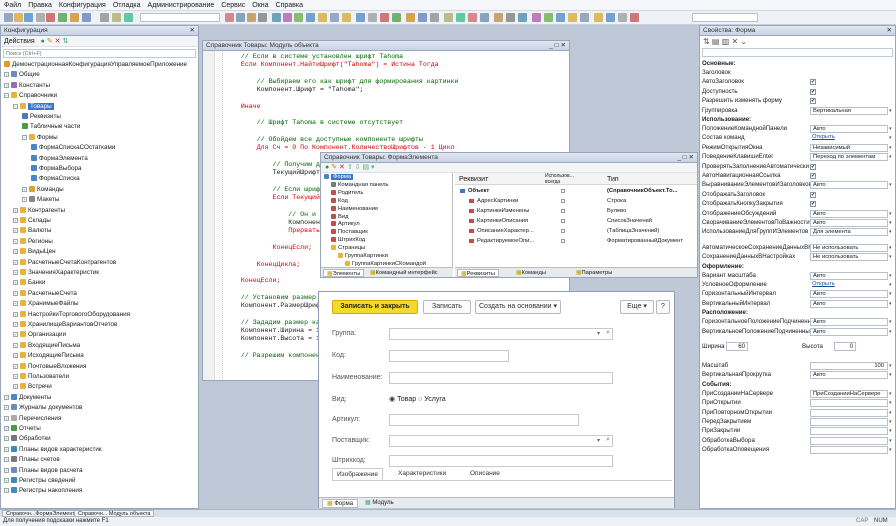 Image resolution: width=896 pixels, height=526 pixels. What do you see at coordinates (99, 200) in the screenshot?
I see `config-tree-item: + Макеты` at bounding box center [99, 200].